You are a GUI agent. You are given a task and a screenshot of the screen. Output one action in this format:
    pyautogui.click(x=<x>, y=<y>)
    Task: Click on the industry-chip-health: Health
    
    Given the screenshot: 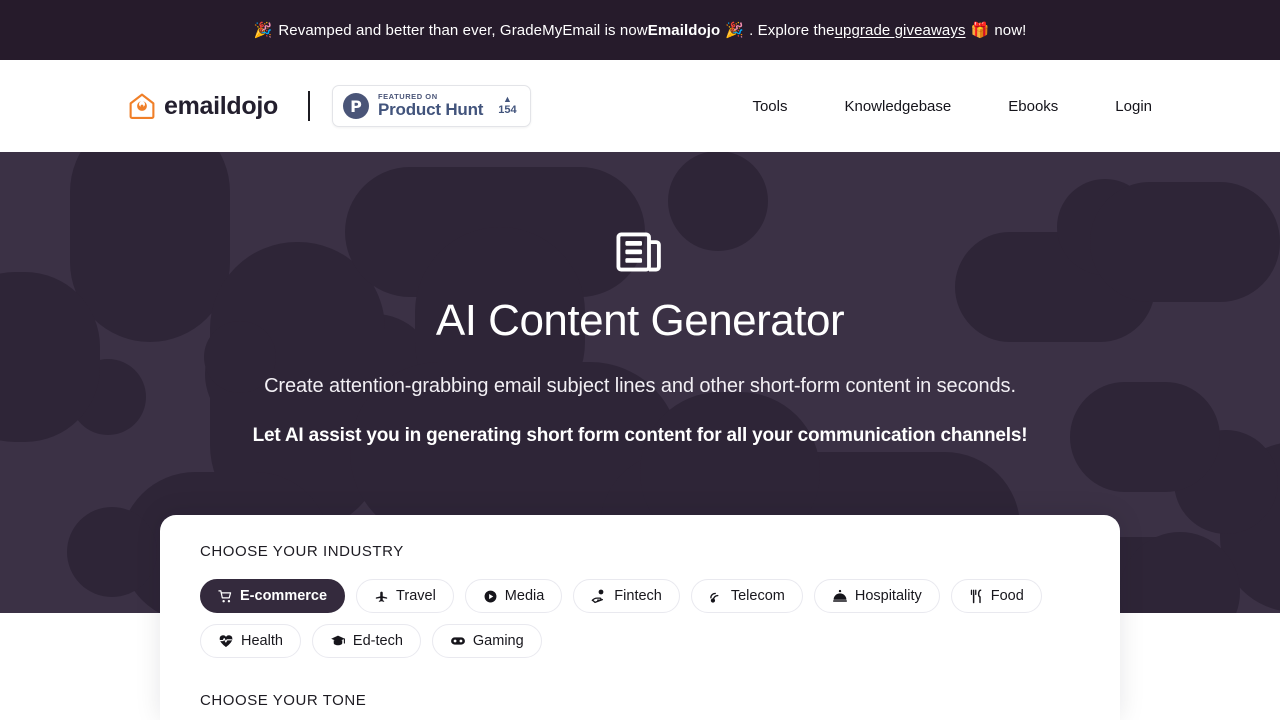 What is the action you would take?
    pyautogui.click(x=250, y=641)
    